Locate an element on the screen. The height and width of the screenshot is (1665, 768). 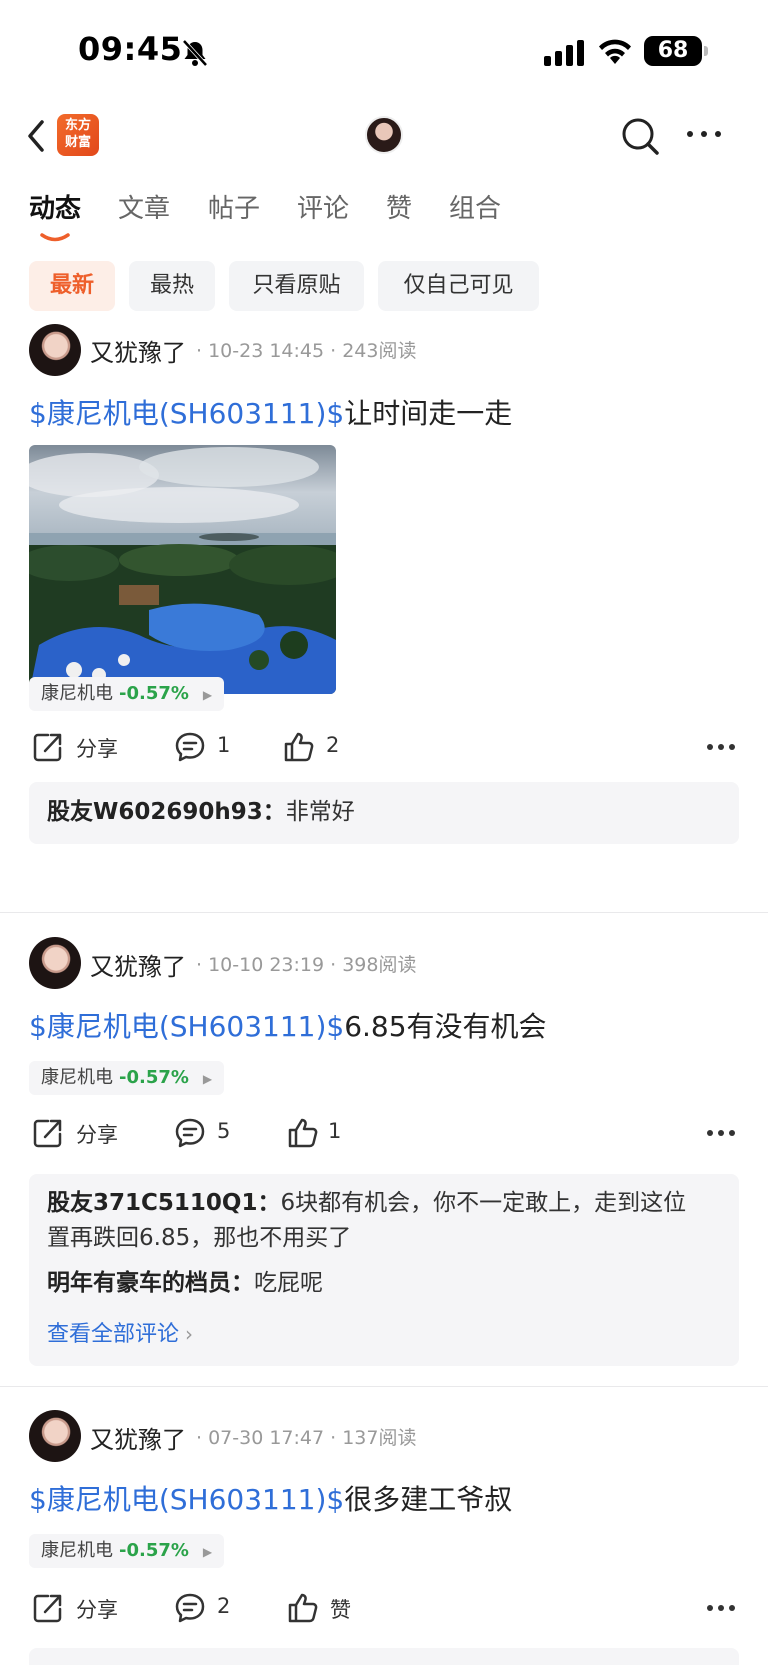
view-all-comments-link: 查看全部评论 › is located at coordinates (120, 1332).